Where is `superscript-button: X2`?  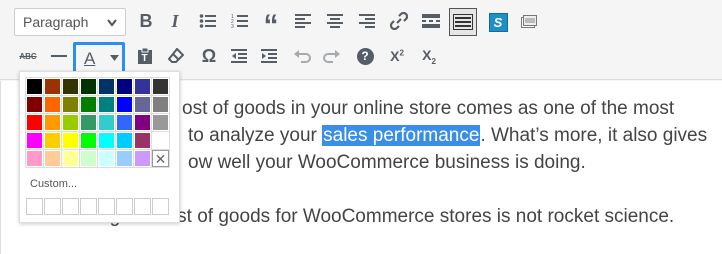
superscript-button: X2 is located at coordinates (397, 56).